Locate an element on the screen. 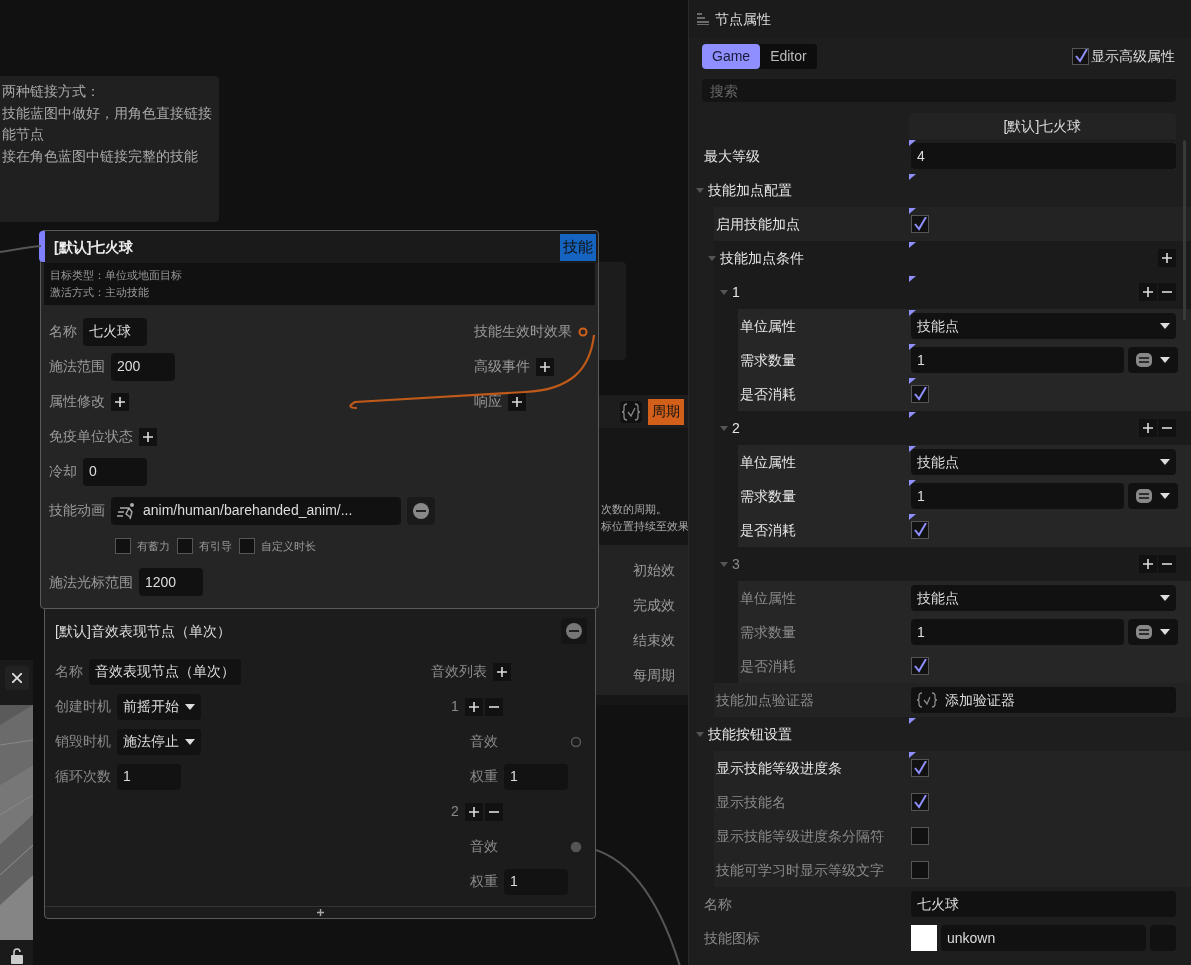 The image size is (1191, 965). dropdown: 前摇开始 is located at coordinates (159, 706).